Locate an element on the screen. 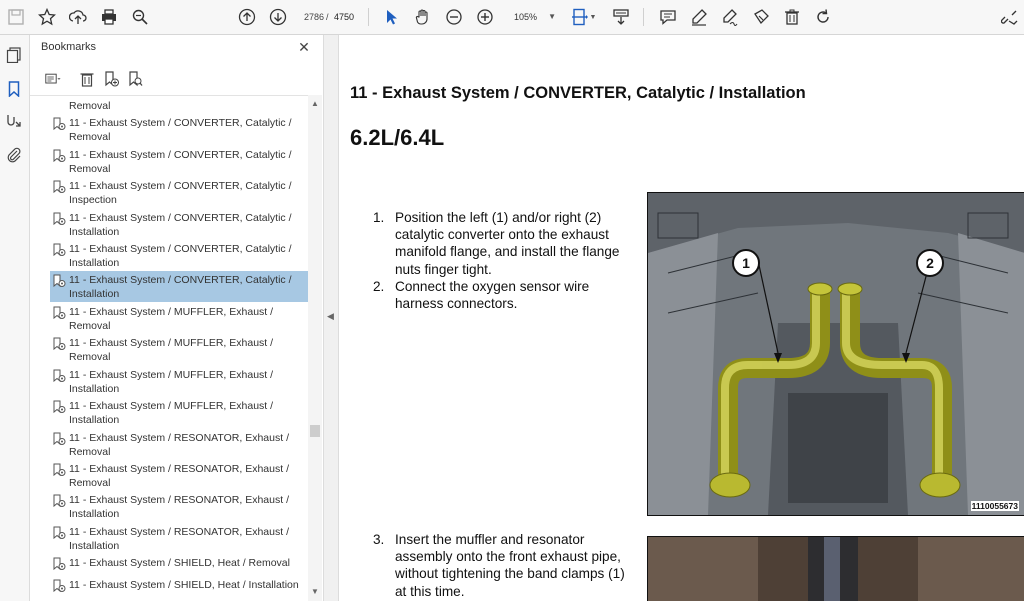 This screenshot has width=1024, height=602. bookmarks-scrollbar: ▲ ▼ is located at coordinates (315, 348).